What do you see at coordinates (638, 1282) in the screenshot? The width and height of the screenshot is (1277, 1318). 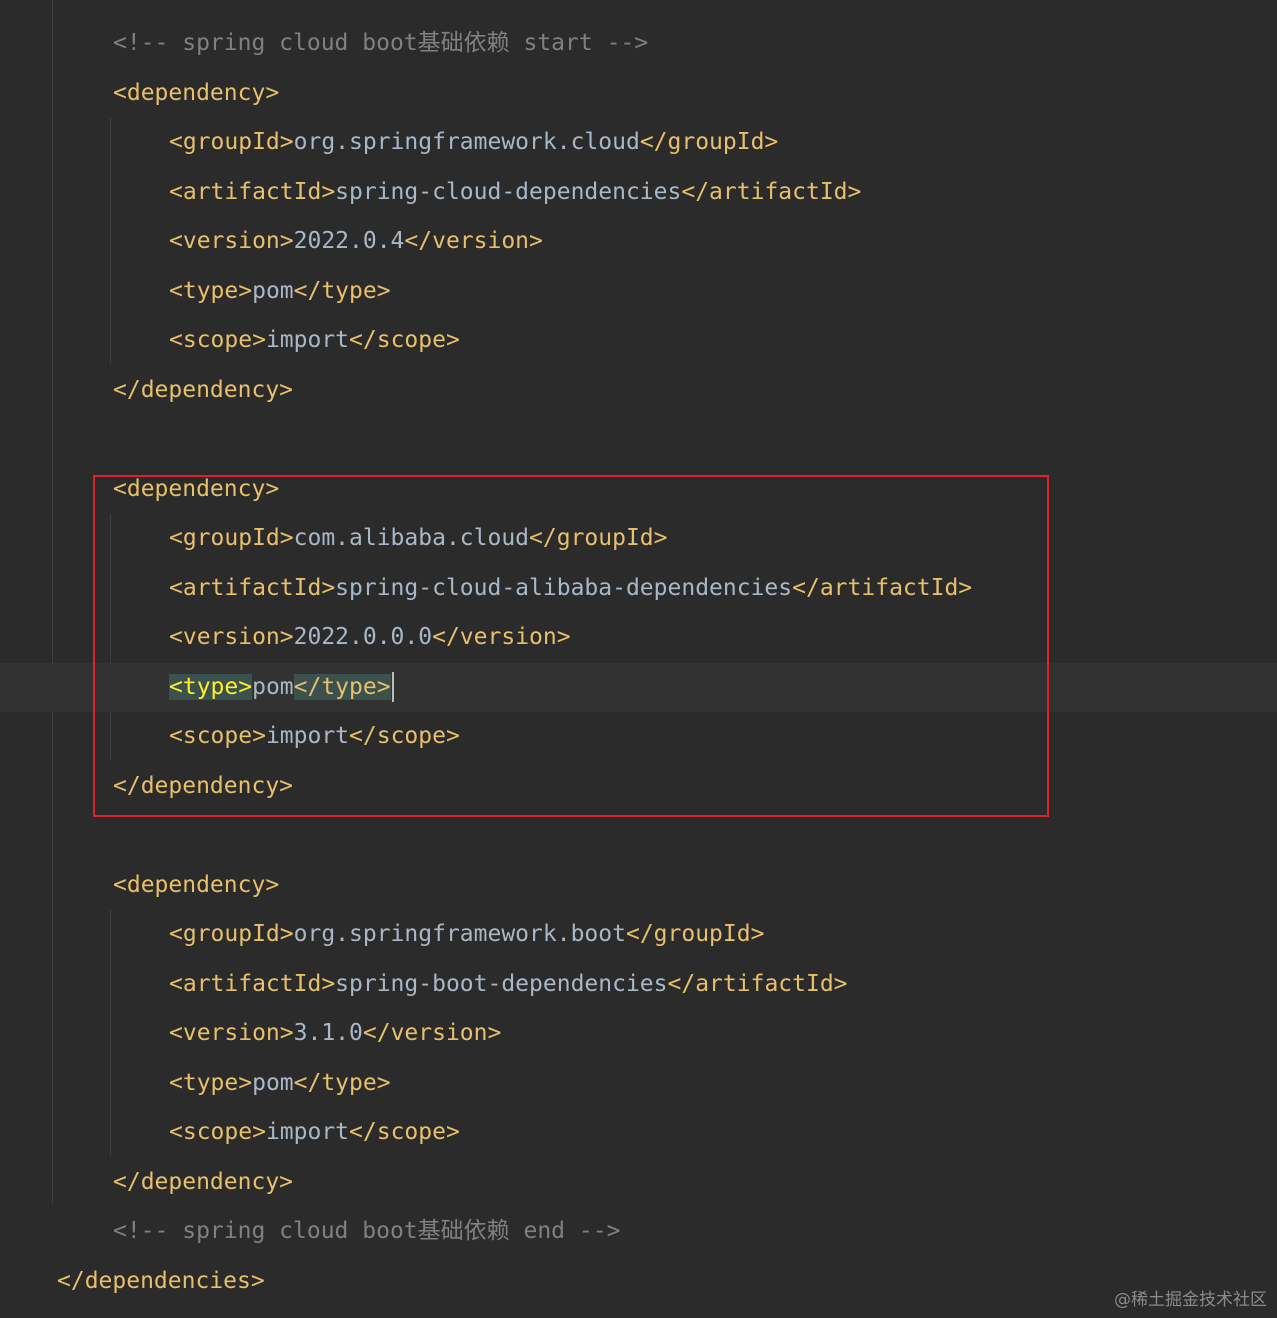 I see `code-line-dependencies-close: </dependencies>` at bounding box center [638, 1282].